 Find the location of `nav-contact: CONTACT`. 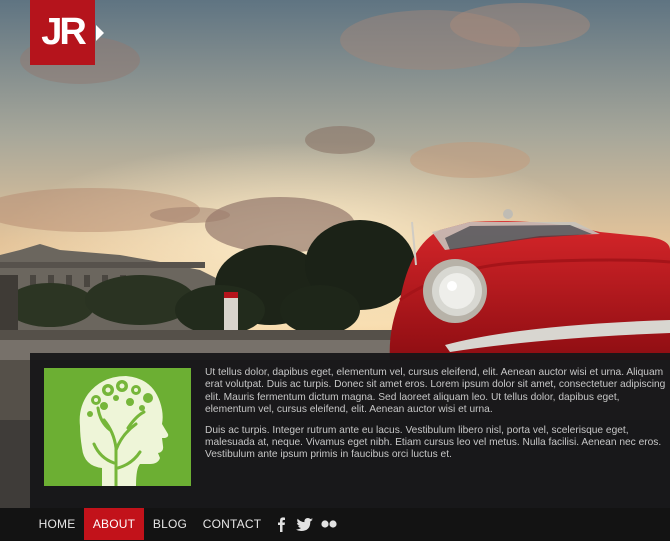

nav-contact: CONTACT is located at coordinates (232, 524).